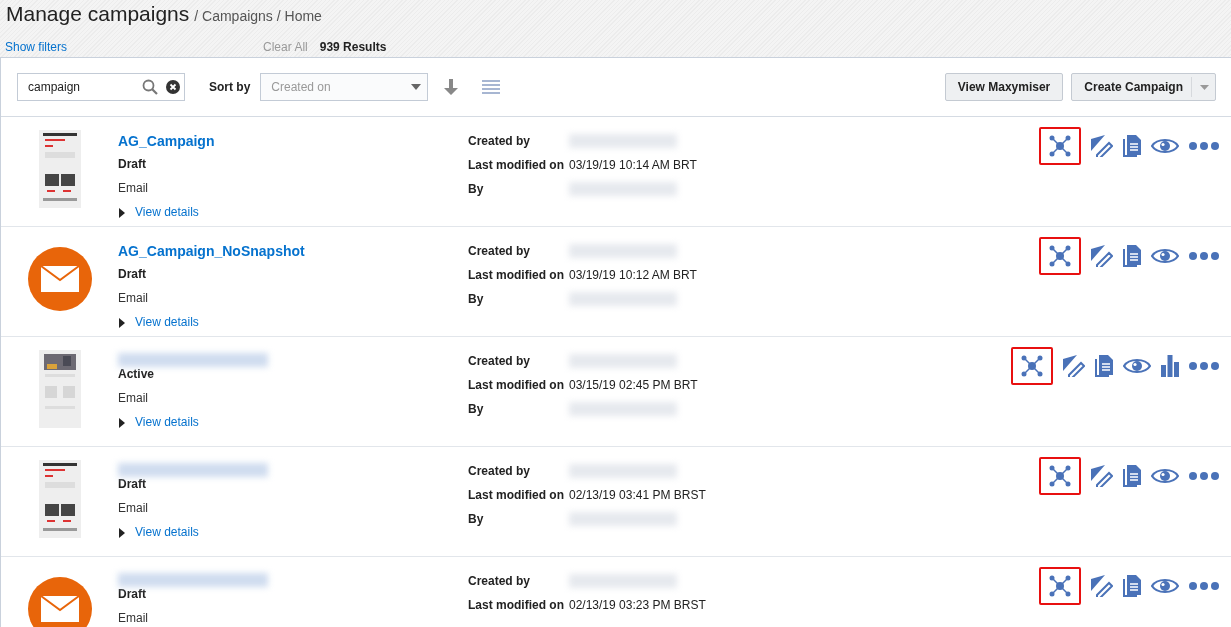 The height and width of the screenshot is (627, 1231). I want to click on modified-date: 03/15/19 02:45 PM BRT, so click(633, 385).